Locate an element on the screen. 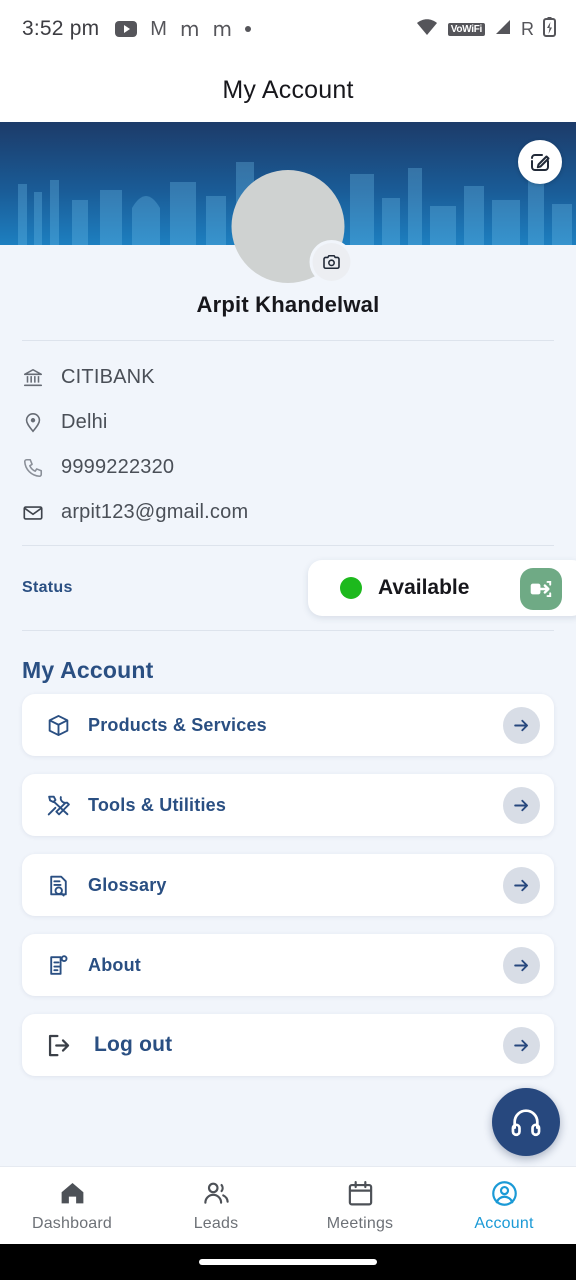  nav-item-dashboard: Dashboard is located at coordinates (72, 1206).